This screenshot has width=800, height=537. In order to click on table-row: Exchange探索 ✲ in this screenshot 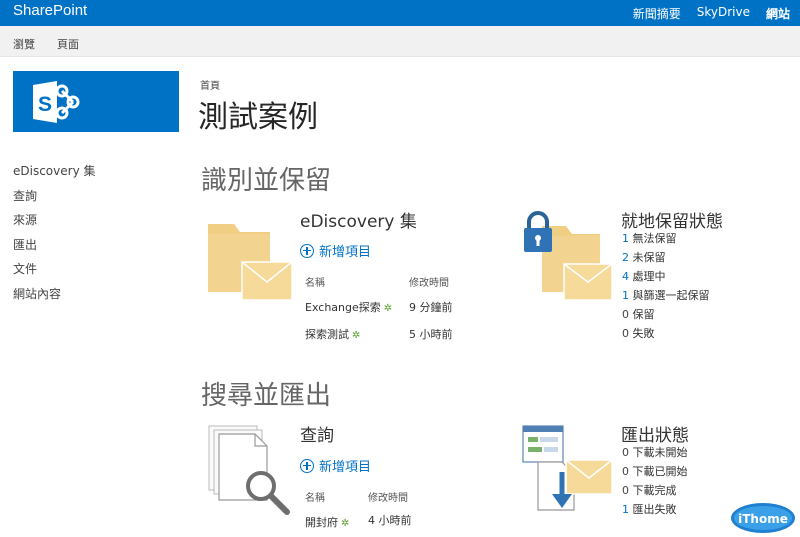, I will do `click(348, 307)`.